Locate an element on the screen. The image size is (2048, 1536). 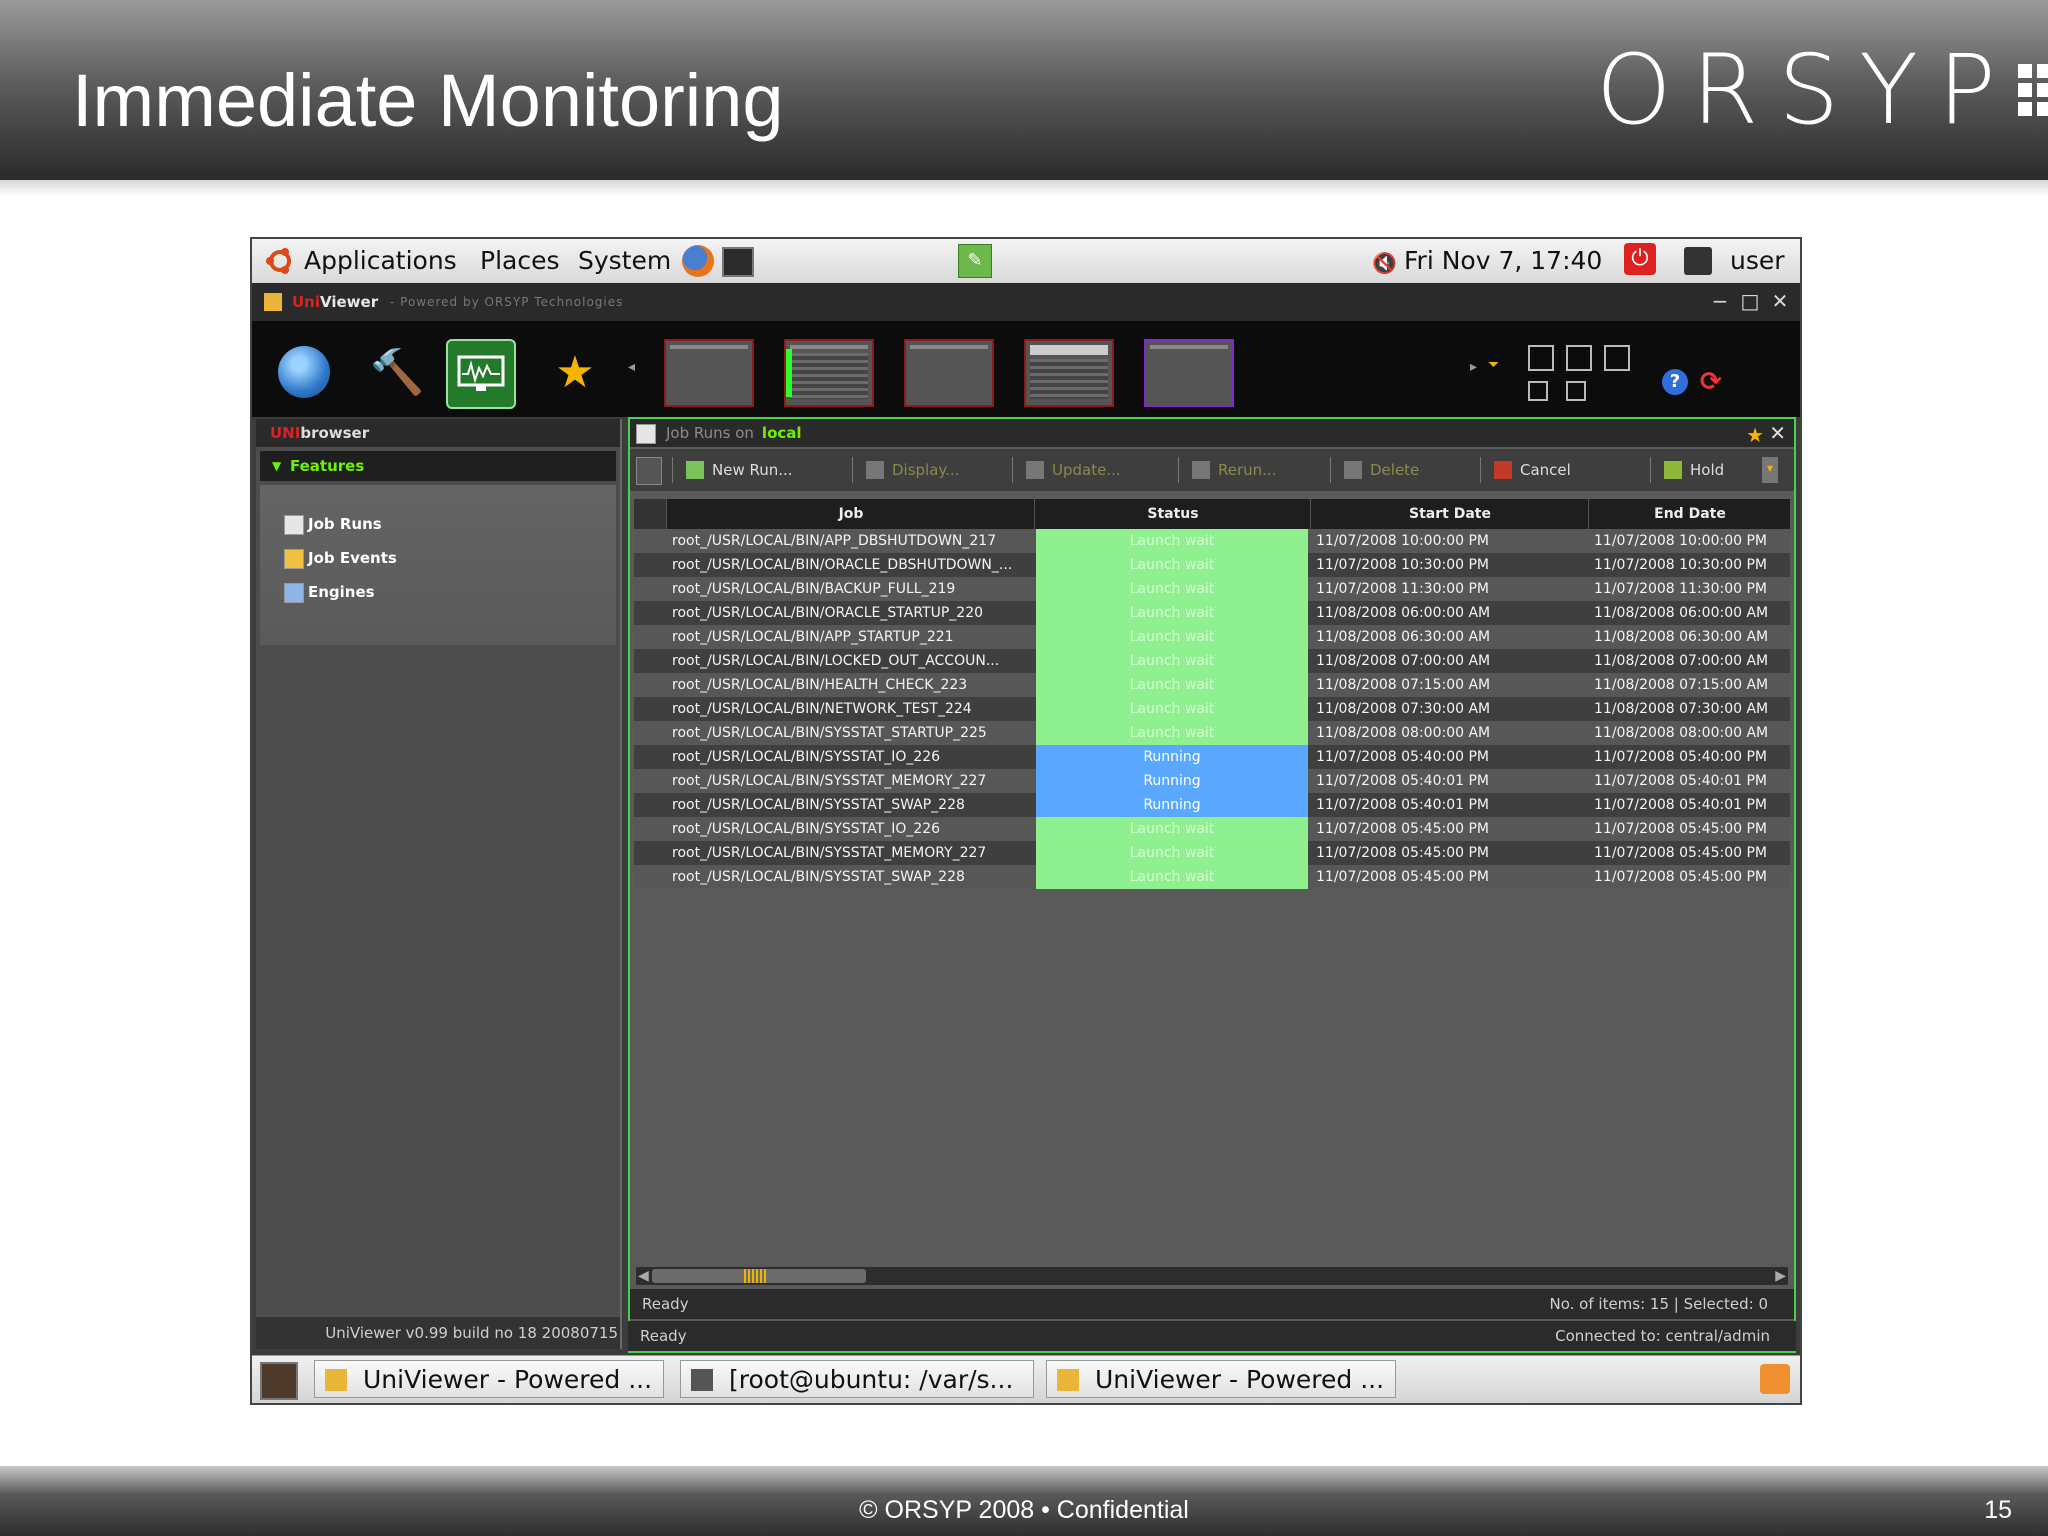
firefox-icon is located at coordinates (698, 261).